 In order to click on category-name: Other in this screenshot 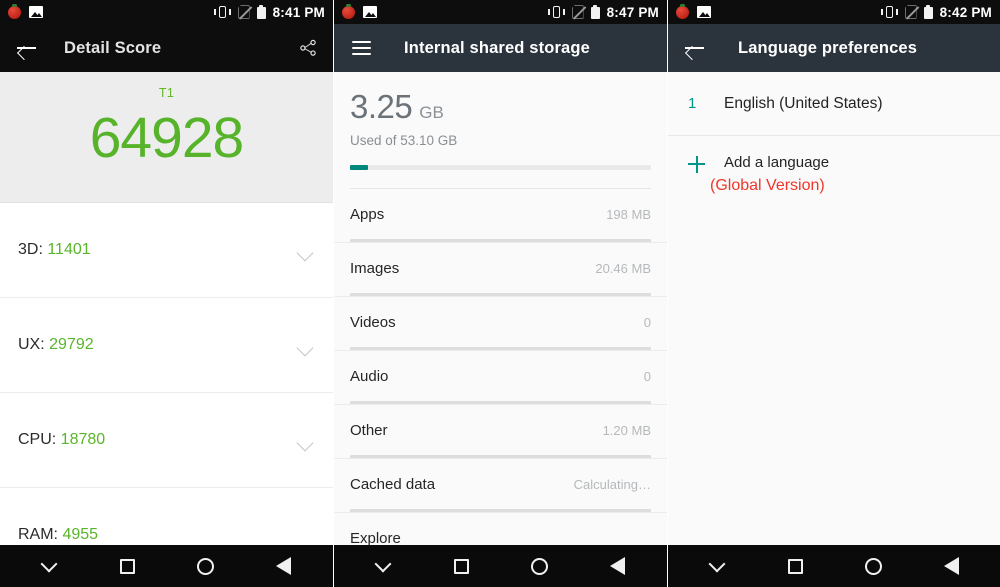, I will do `click(369, 430)`.